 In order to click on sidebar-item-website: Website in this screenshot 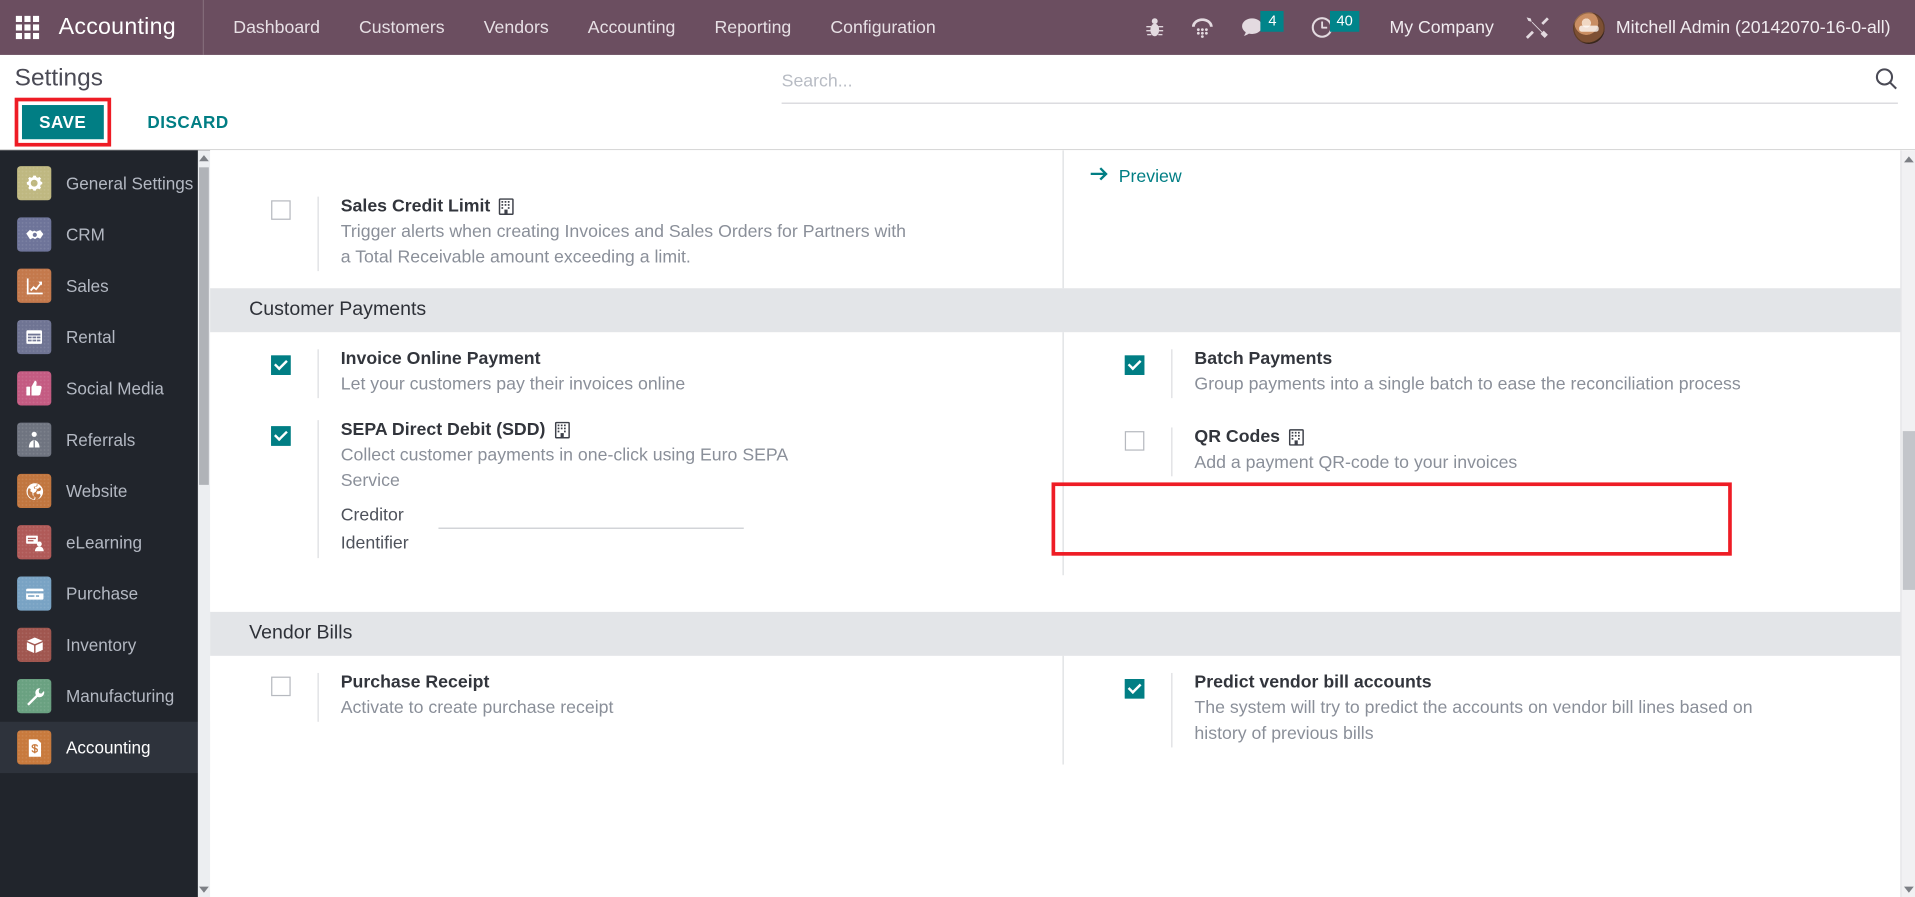, I will do `click(105, 490)`.